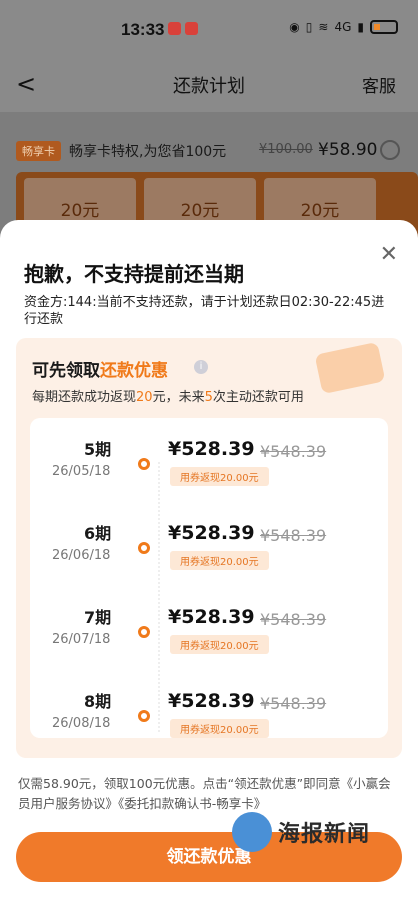 The image size is (418, 907). What do you see at coordinates (294, 27) in the screenshot?
I see `eye-icon: ◉` at bounding box center [294, 27].